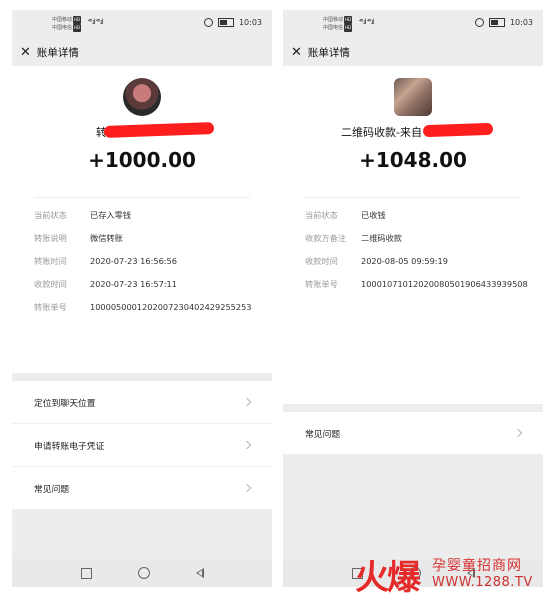 Image resolution: width=554 pixels, height=600 pixels. I want to click on detail-value: 2020-07-23 16:56:56, so click(133, 261).